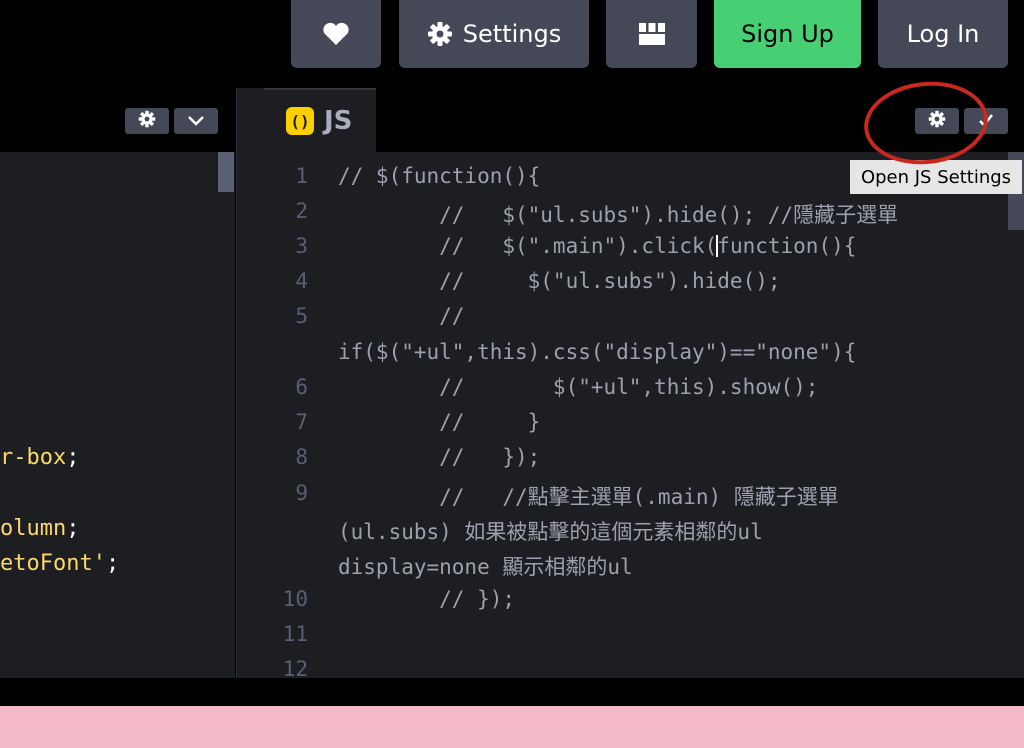 The width and height of the screenshot is (1024, 748). Describe the element at coordinates (578, 387) in the screenshot. I see `code-line: // $("+ul",this).show();` at that location.